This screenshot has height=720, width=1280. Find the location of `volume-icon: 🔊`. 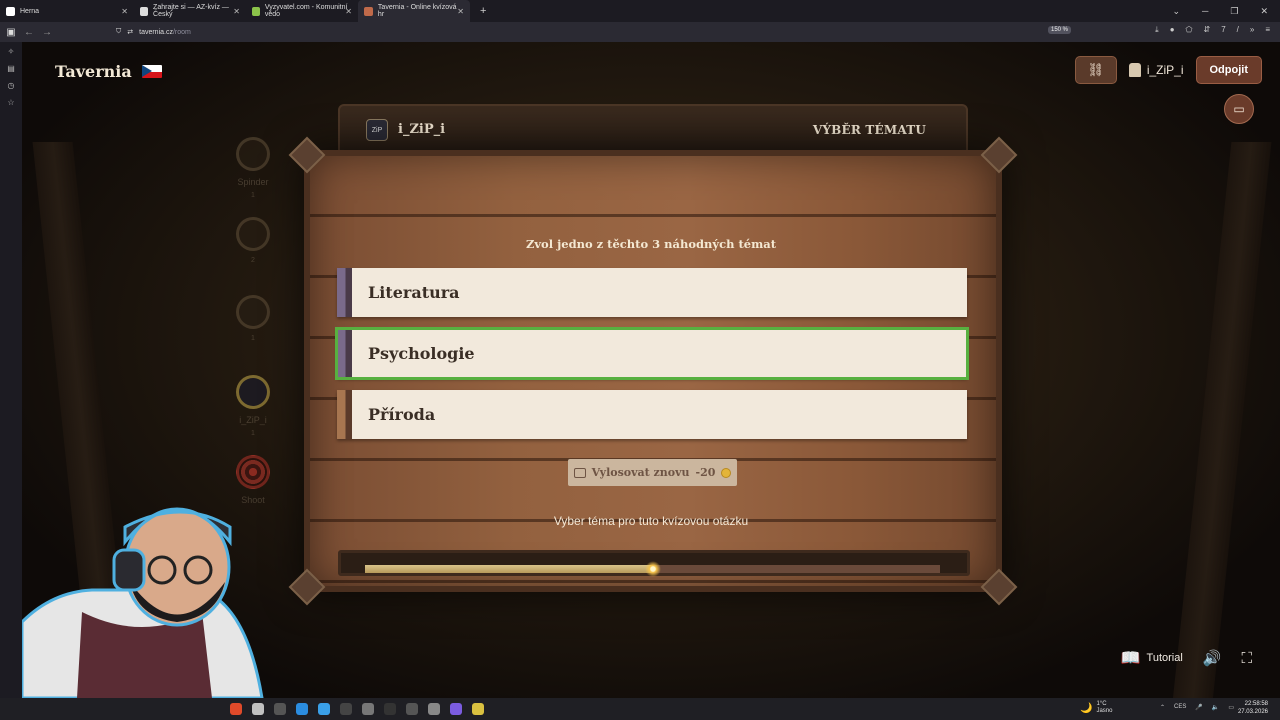

volume-icon: 🔊 is located at coordinates (1212, 658).